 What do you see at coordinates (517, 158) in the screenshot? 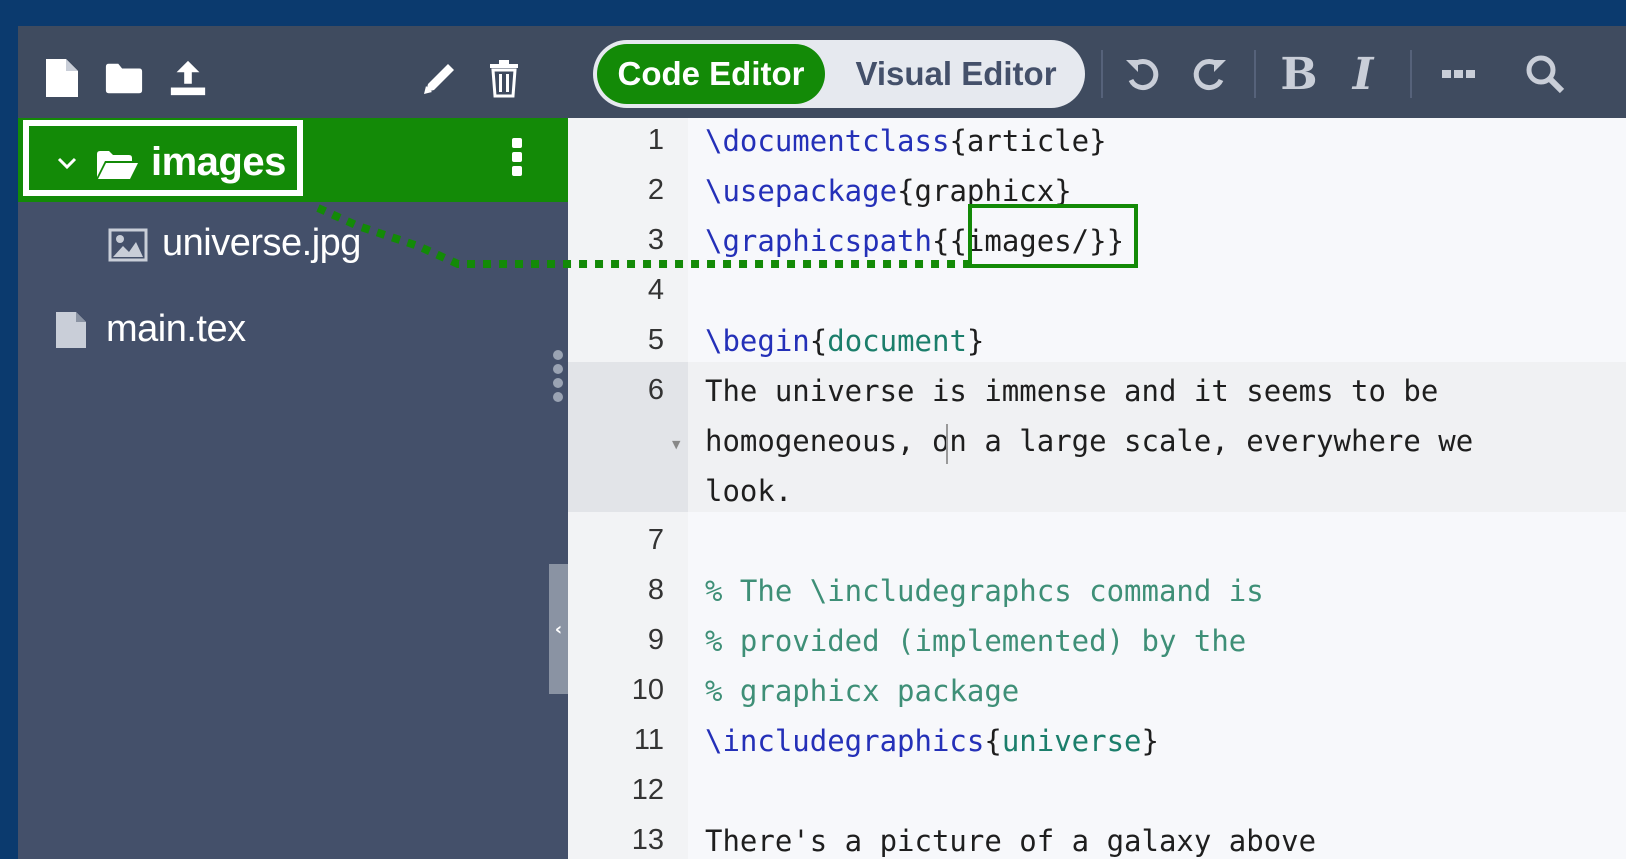
I see `kebab-menu-icon` at bounding box center [517, 158].